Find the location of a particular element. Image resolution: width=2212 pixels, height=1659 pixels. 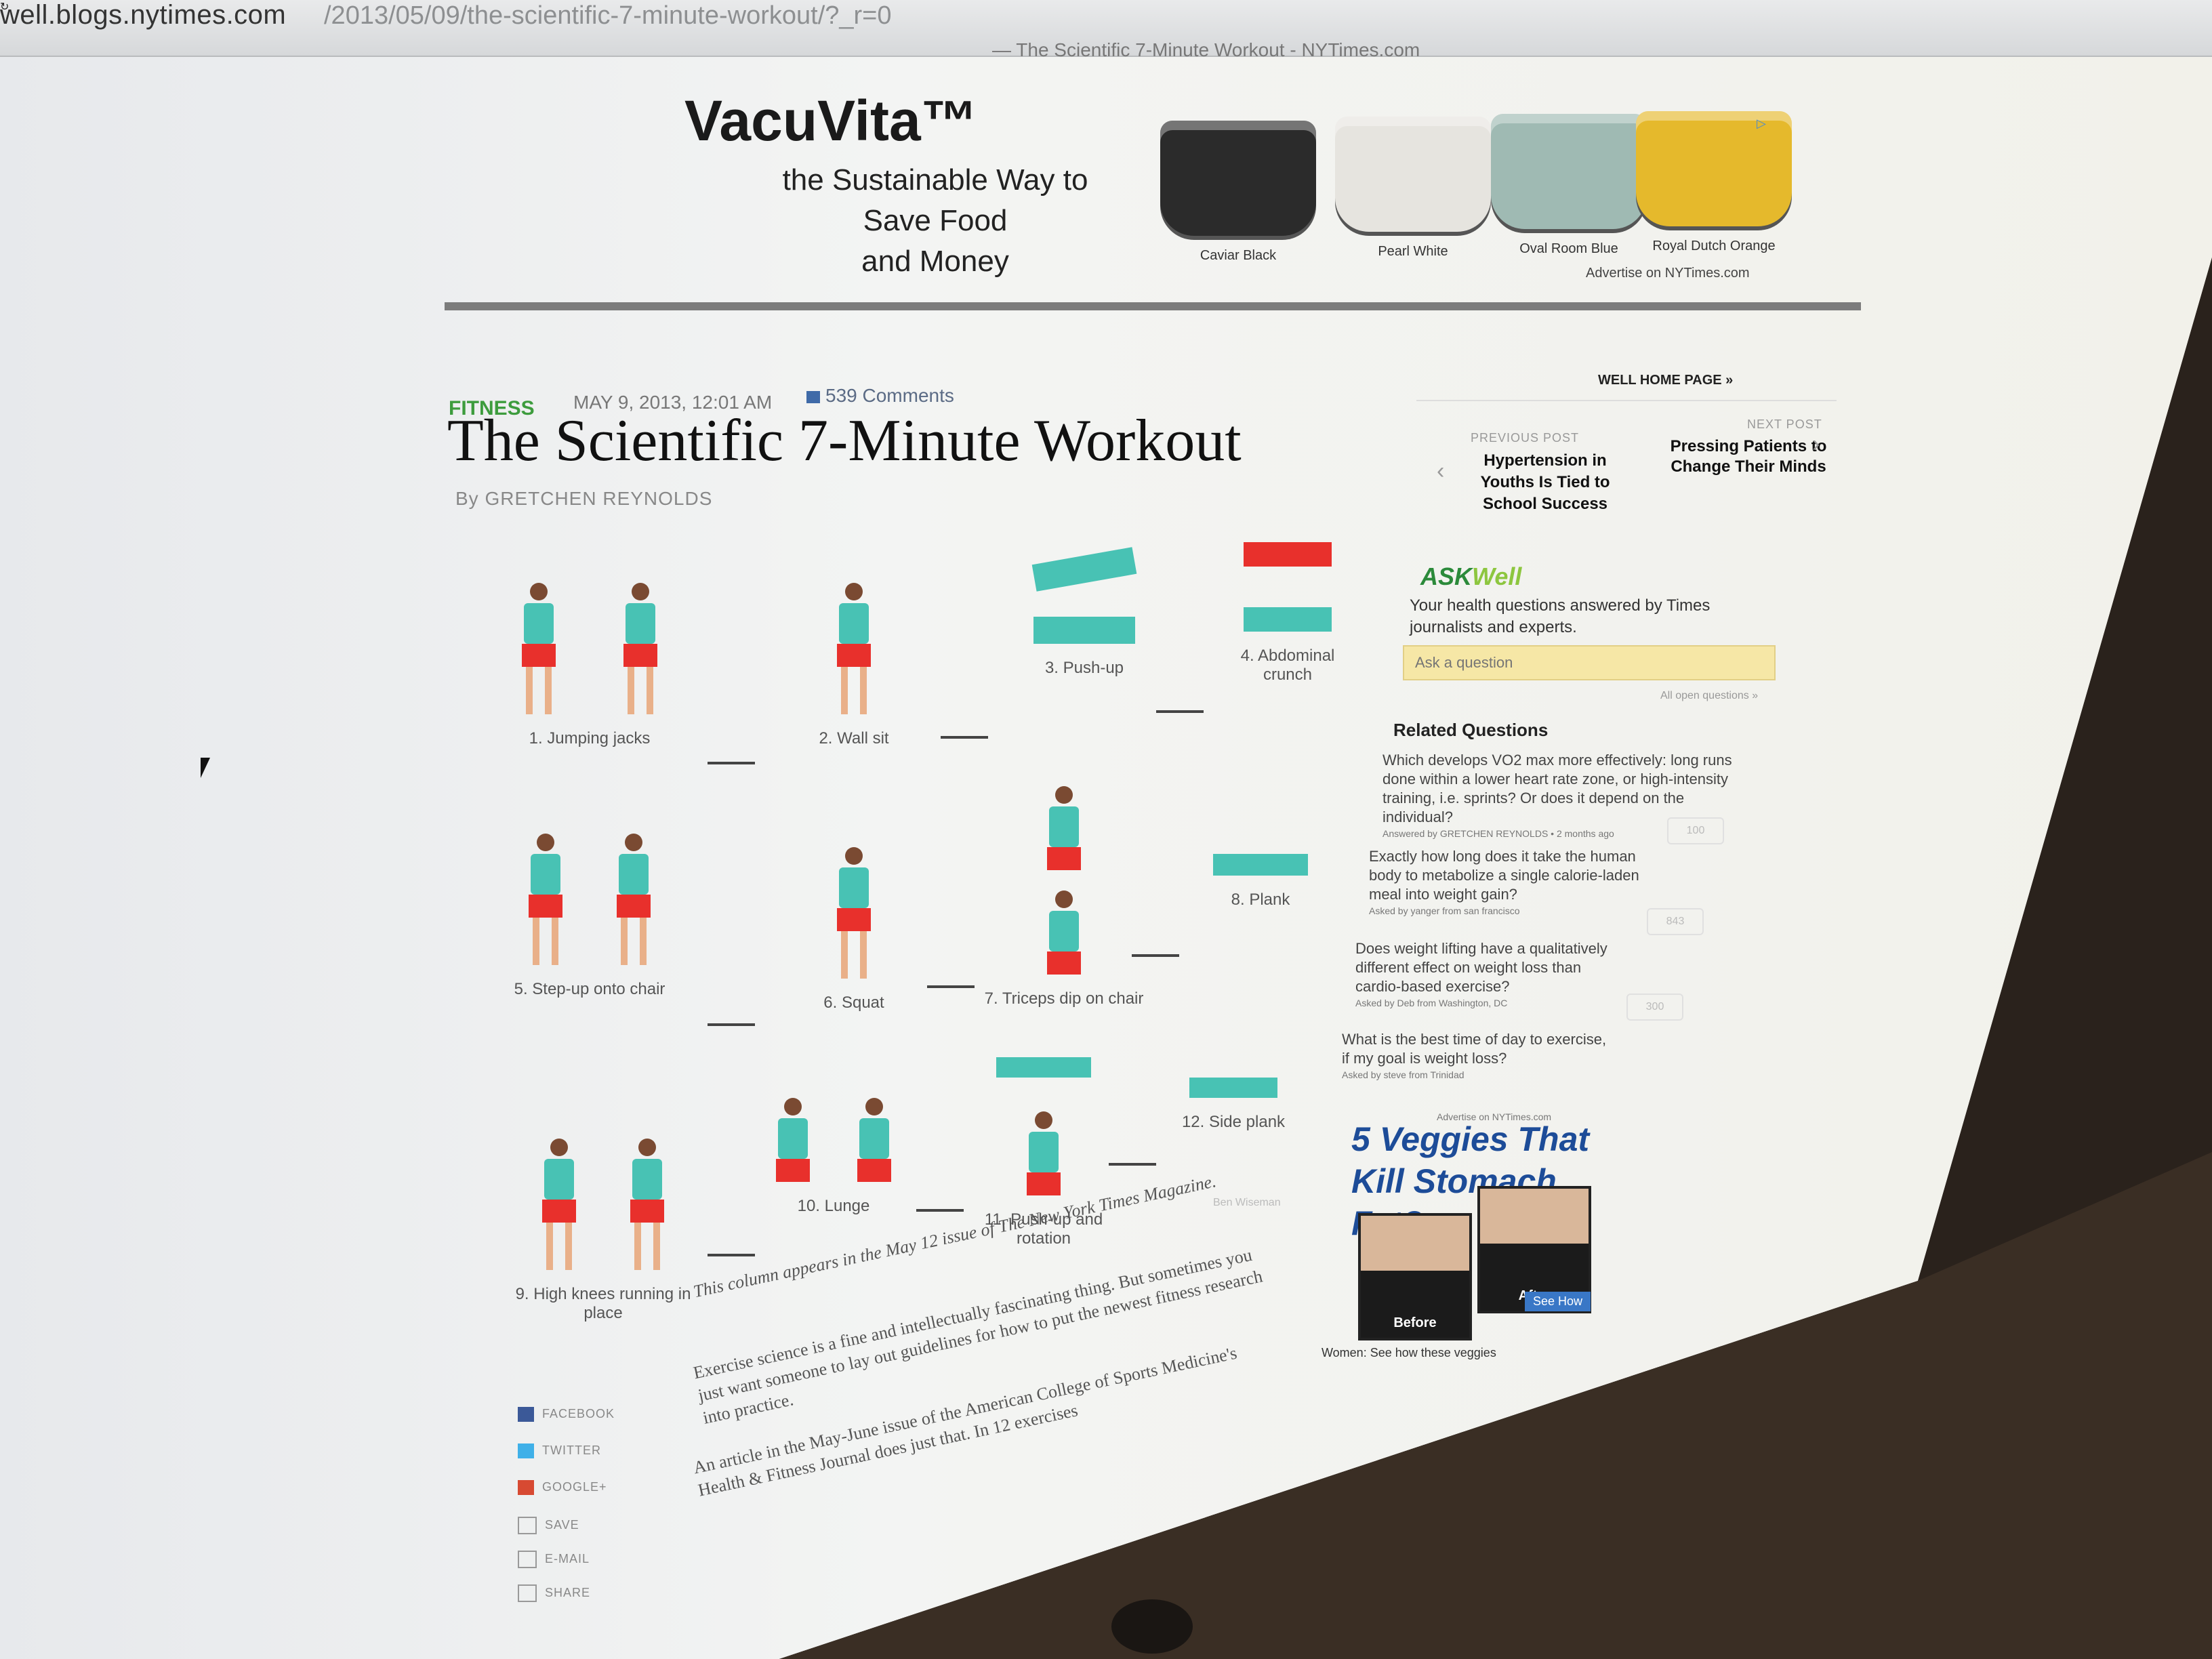

ad-tagline-line1: the Sustainable Way to Save Food is located at coordinates (935, 200).